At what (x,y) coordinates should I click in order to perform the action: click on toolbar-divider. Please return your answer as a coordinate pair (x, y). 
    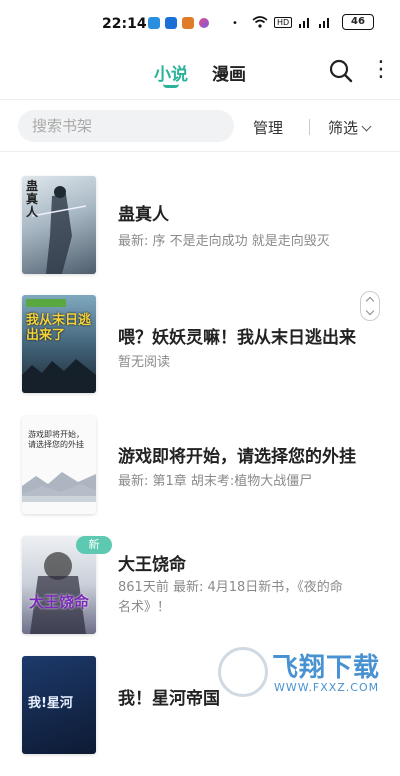
    Looking at the image, I should click on (309, 127).